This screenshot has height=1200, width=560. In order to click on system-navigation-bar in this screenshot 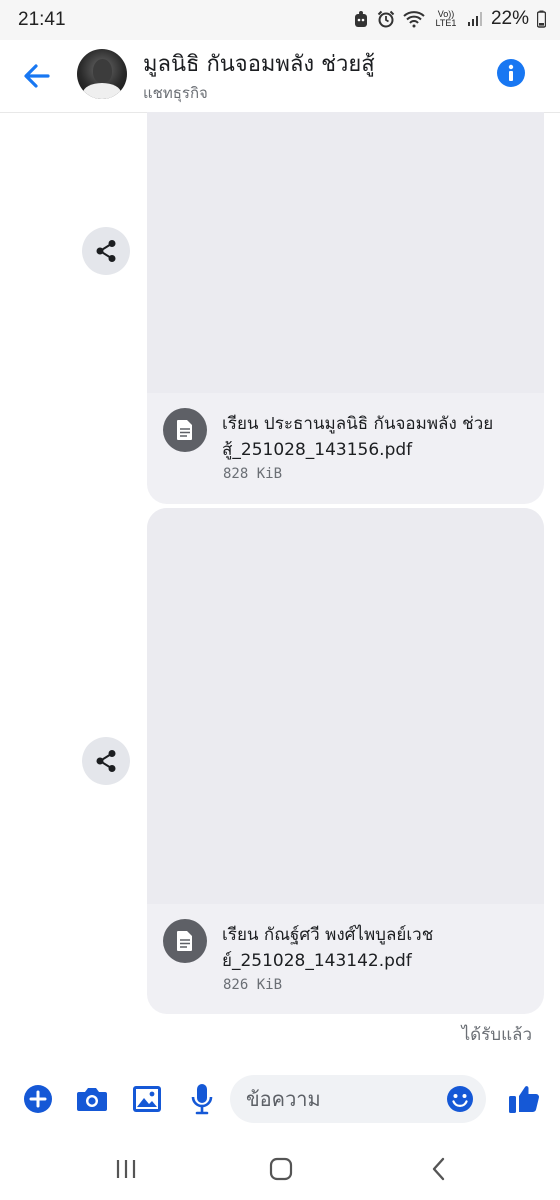, I will do `click(280, 1170)`.